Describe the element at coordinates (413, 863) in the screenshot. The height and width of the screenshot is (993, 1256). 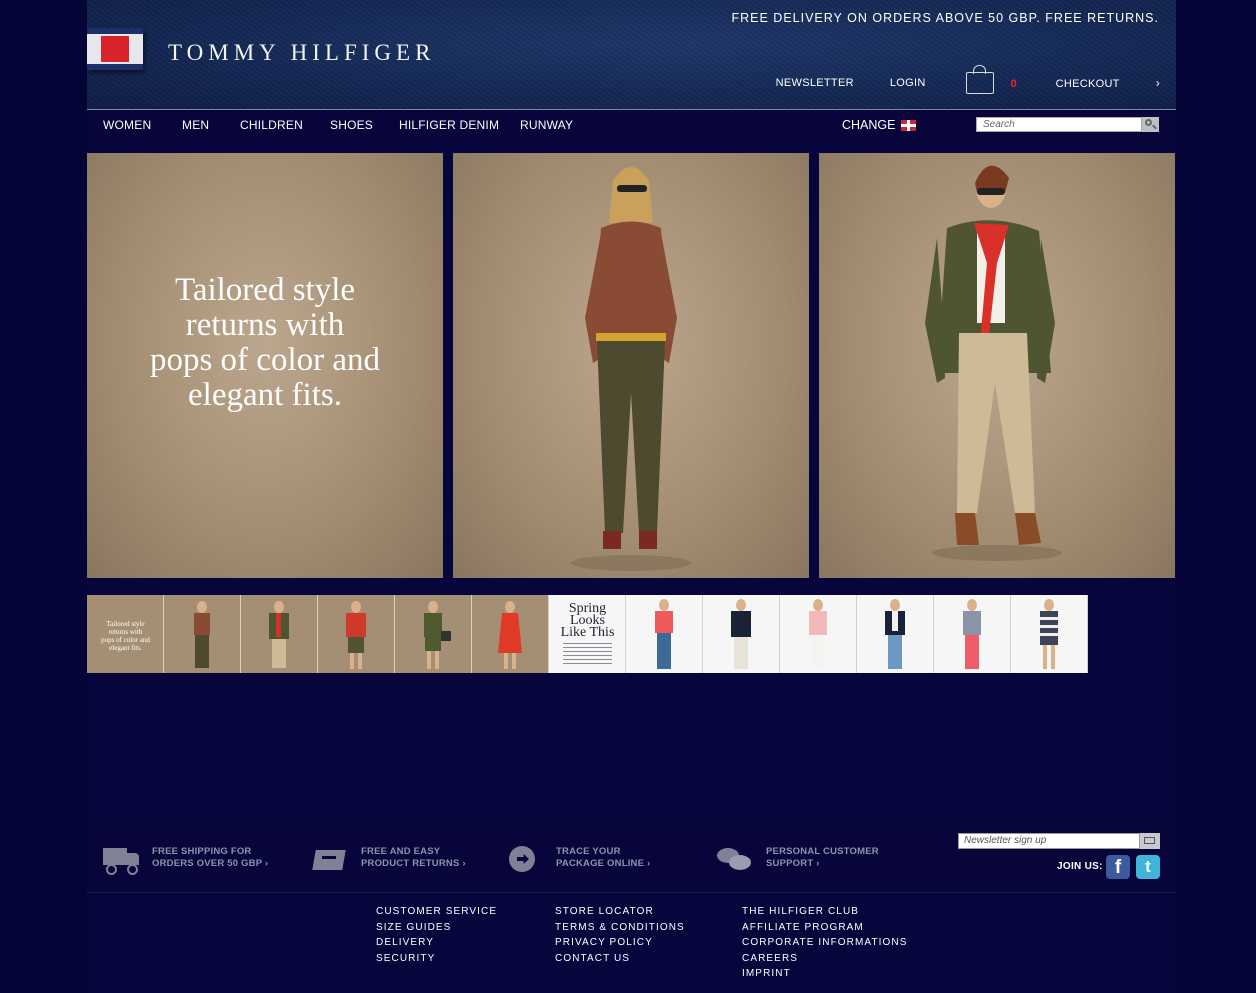
I see `feature-line: PRODUCT RETURNS ›` at that location.